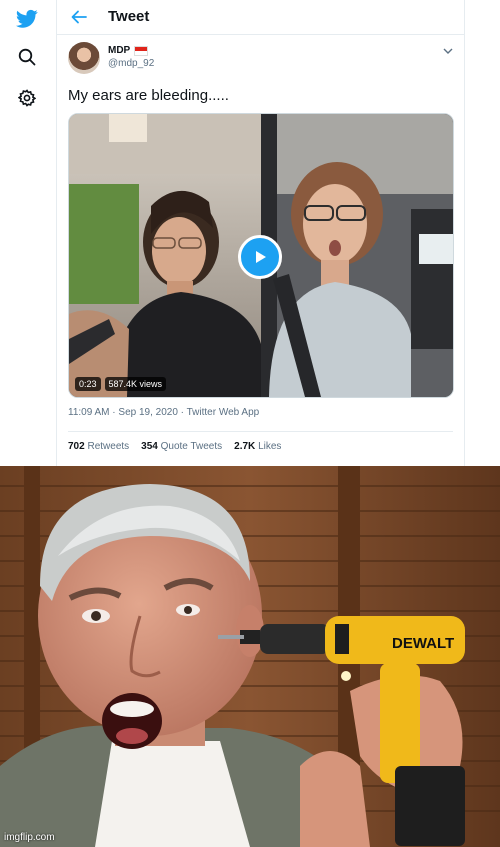 Image resolution: width=500 pixels, height=847 pixels. What do you see at coordinates (141, 50) in the screenshot?
I see `flag-icon` at bounding box center [141, 50].